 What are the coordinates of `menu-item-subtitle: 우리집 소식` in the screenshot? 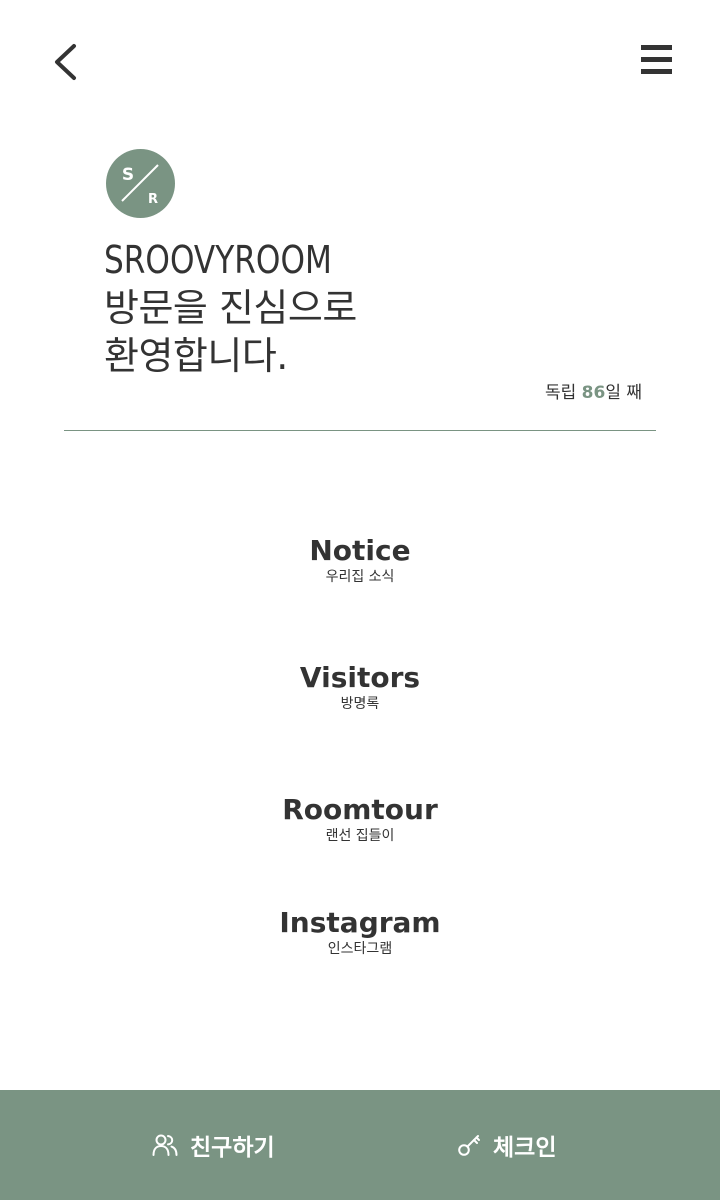 It's located at (360, 577).